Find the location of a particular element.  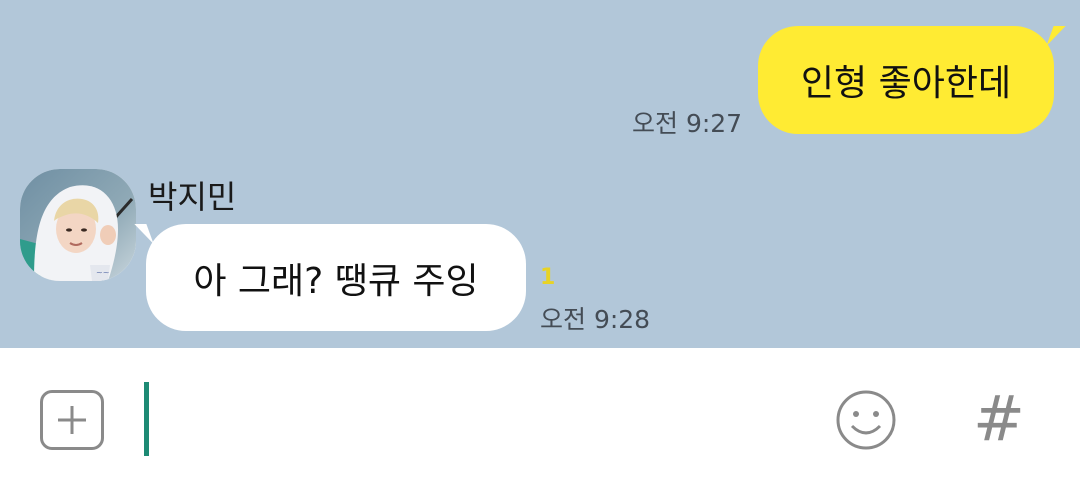

message-input is located at coordinates (472, 421).